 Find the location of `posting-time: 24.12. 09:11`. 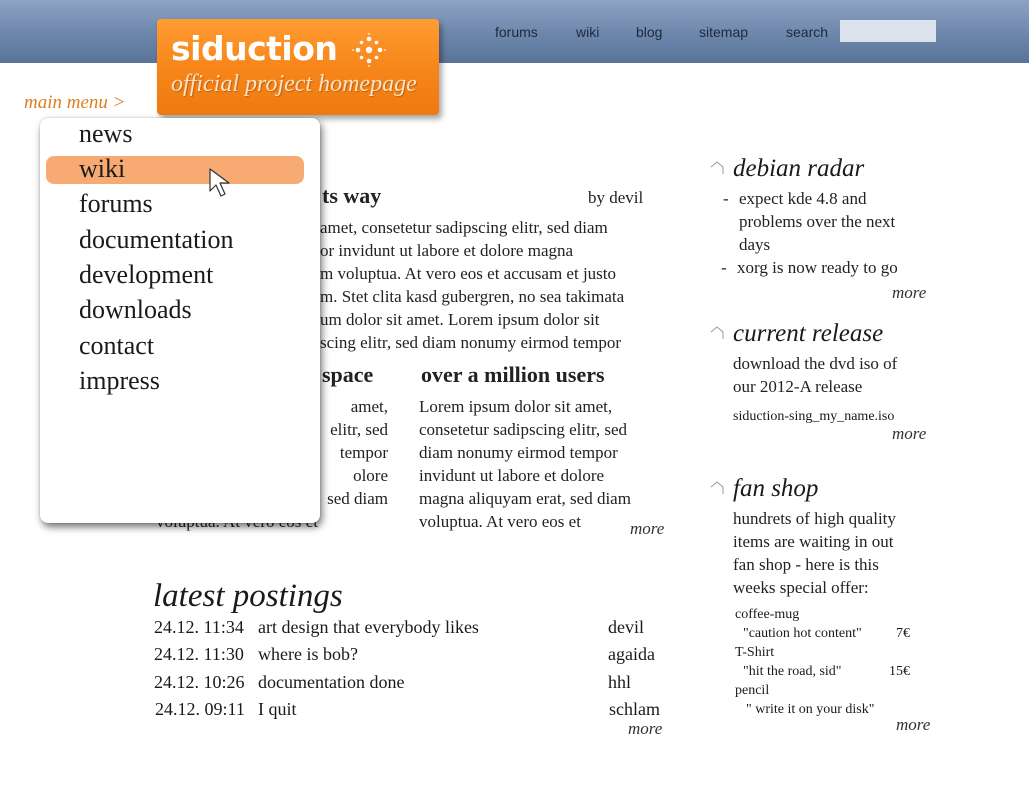

posting-time: 24.12. 09:11 is located at coordinates (200, 709).